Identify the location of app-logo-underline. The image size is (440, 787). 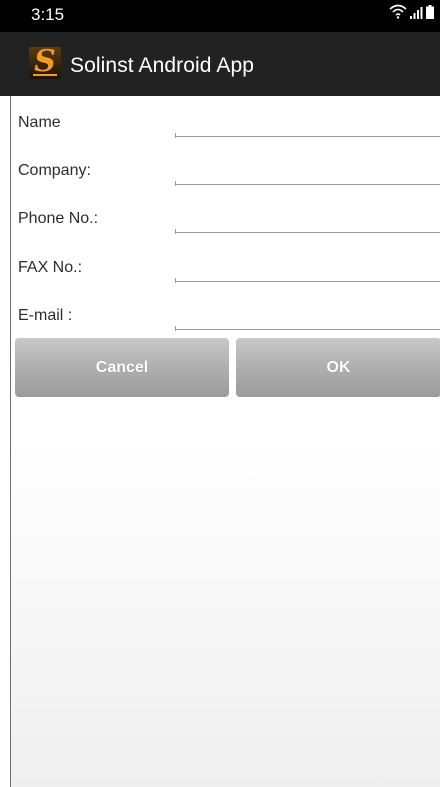
(45, 75).